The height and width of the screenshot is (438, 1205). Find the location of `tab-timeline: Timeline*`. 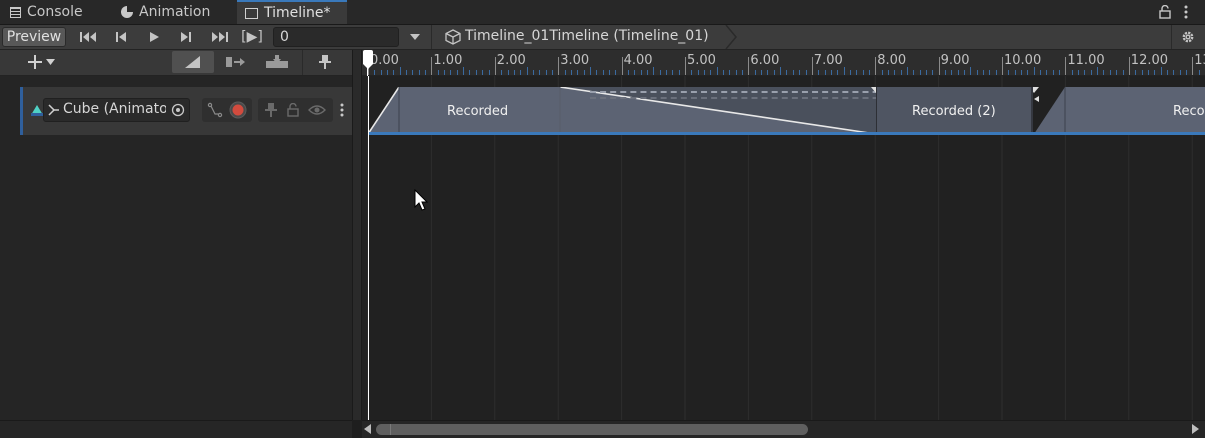

tab-timeline: Timeline* is located at coordinates (292, 12).